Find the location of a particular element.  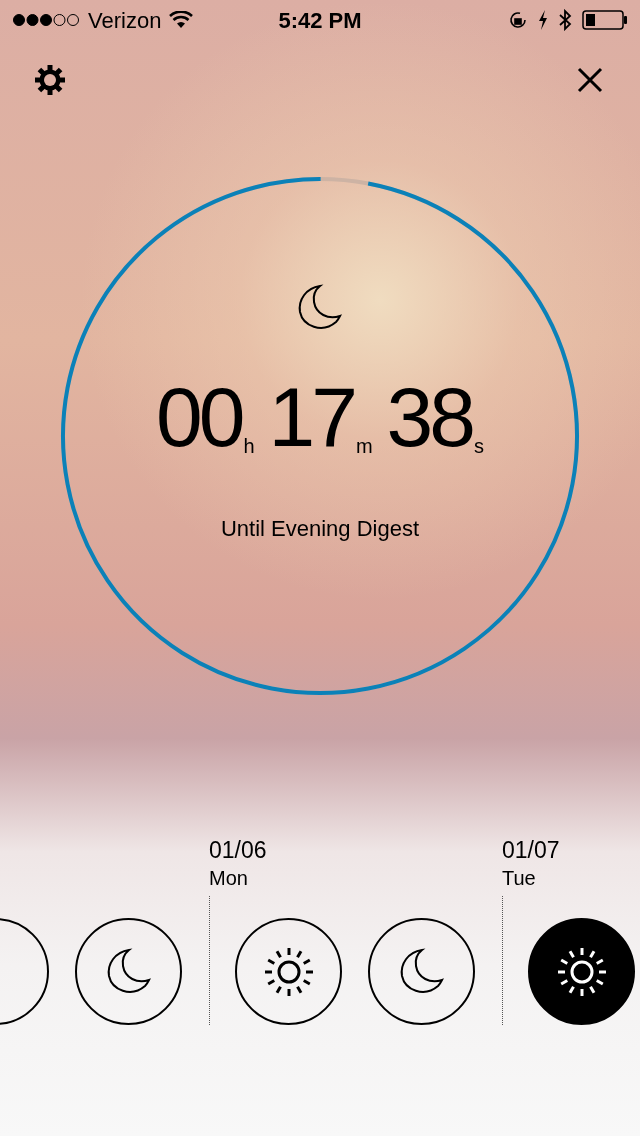

close-icon is located at coordinates (590, 80).